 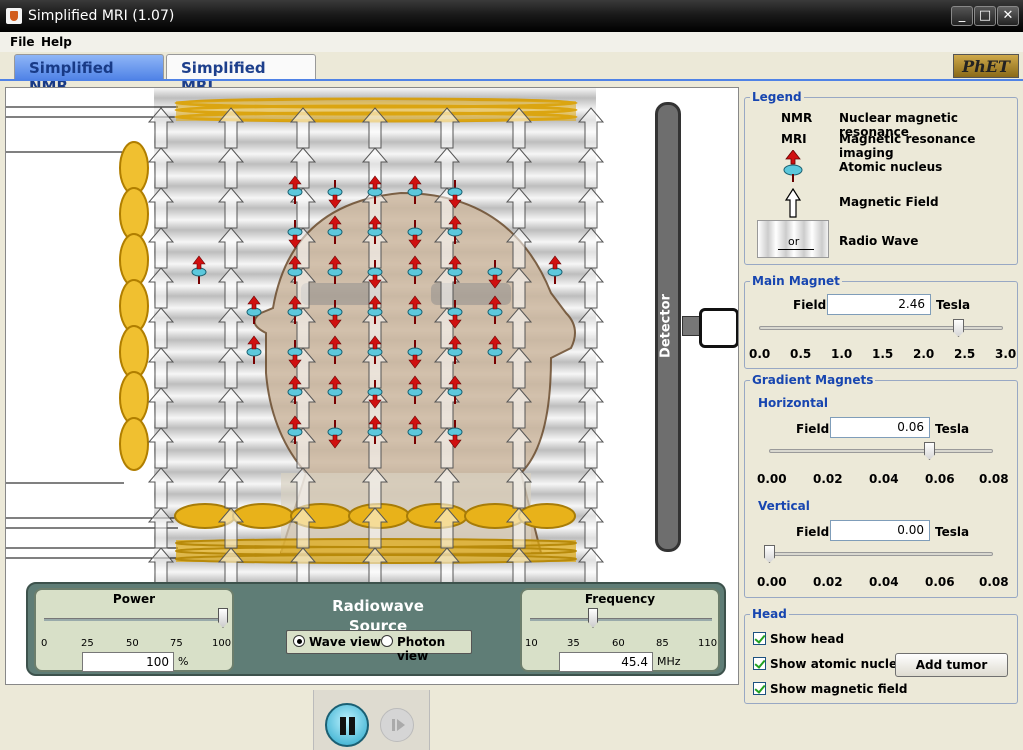 I want to click on power-value-field: 100, so click(x=128, y=662).